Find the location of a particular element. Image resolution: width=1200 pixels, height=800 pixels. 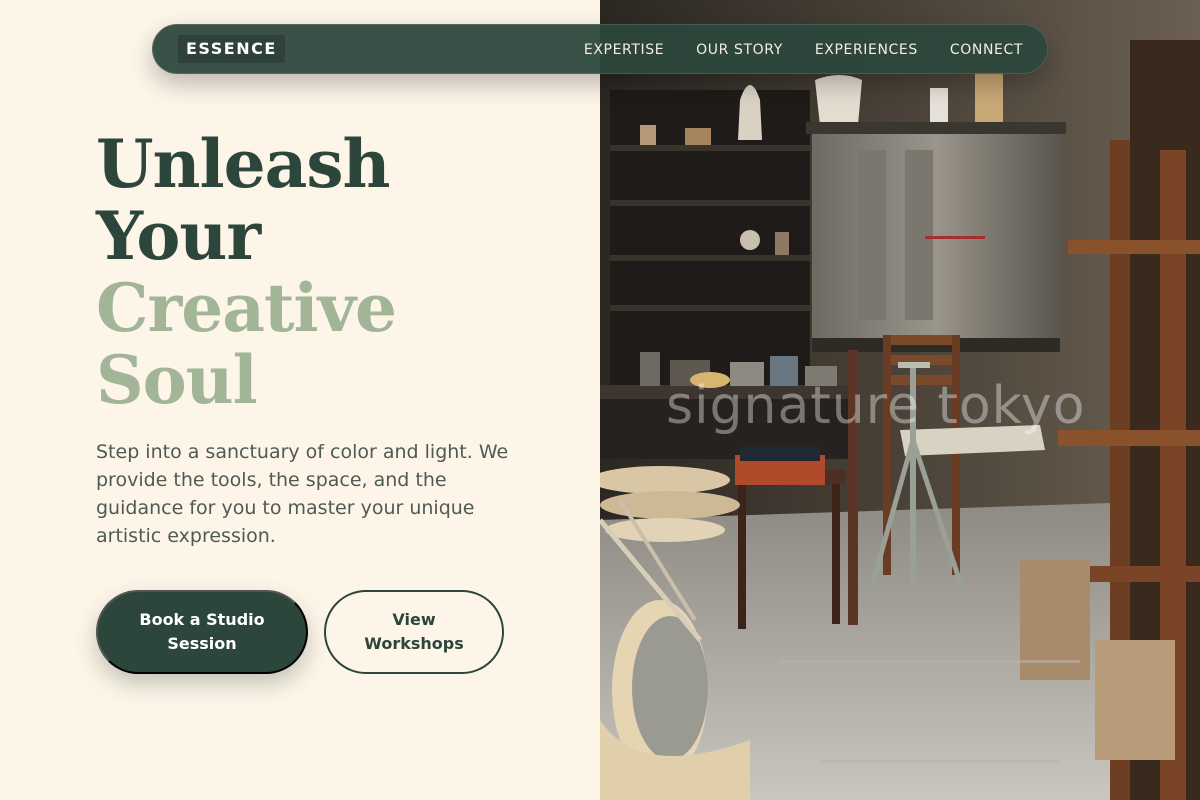

hero-title-line-4: Soul is located at coordinates (177, 380).